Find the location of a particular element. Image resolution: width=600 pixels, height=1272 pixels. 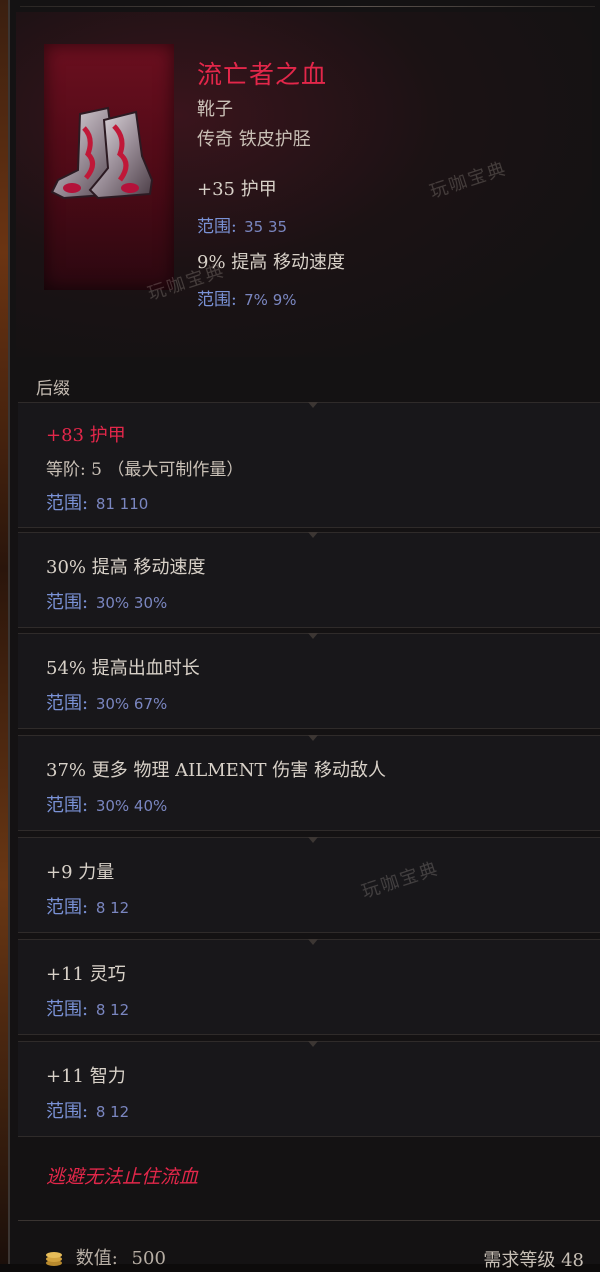

affix-value: +11 智力 is located at coordinates (86, 1076).